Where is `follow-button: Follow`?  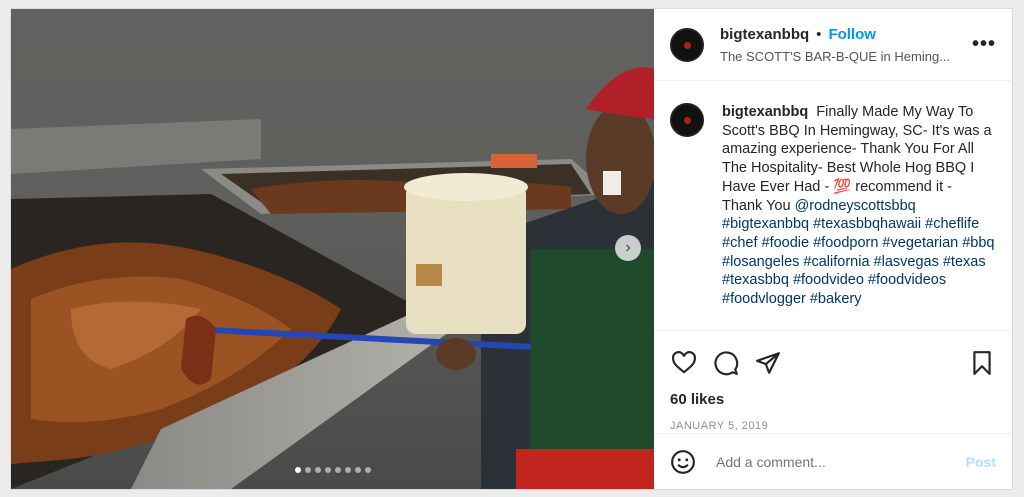
follow-button: Follow is located at coordinates (852, 34).